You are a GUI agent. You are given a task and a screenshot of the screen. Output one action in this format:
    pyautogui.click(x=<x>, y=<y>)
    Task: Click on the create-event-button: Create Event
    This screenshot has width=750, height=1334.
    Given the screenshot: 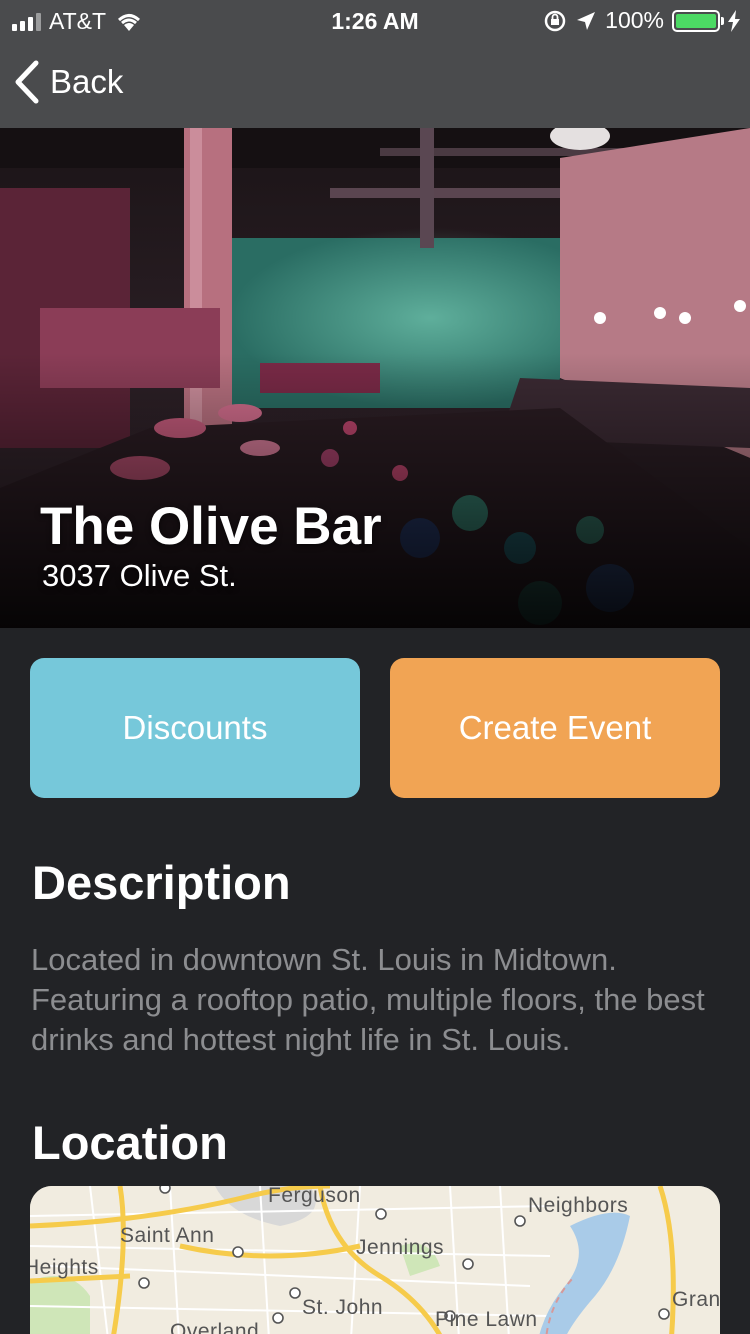 What is the action you would take?
    pyautogui.click(x=555, y=728)
    